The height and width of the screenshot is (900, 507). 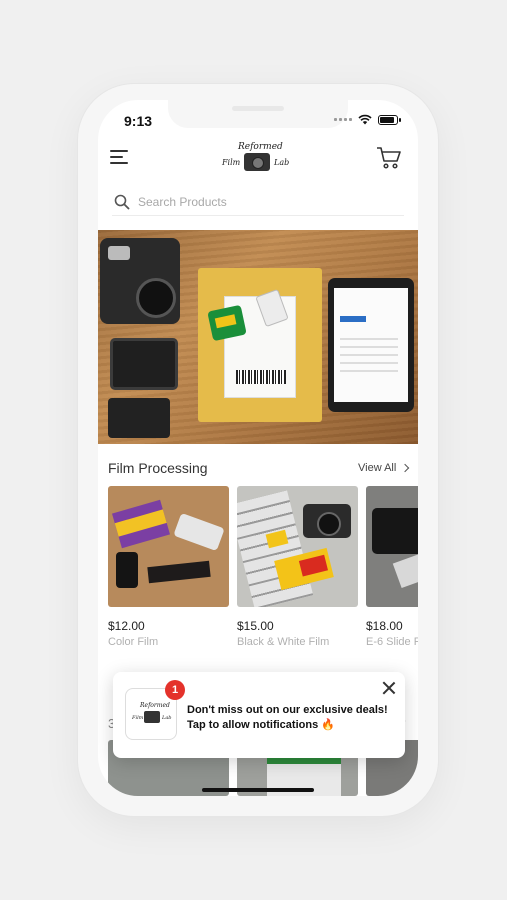 What do you see at coordinates (122, 201) in the screenshot?
I see `search-icon` at bounding box center [122, 201].